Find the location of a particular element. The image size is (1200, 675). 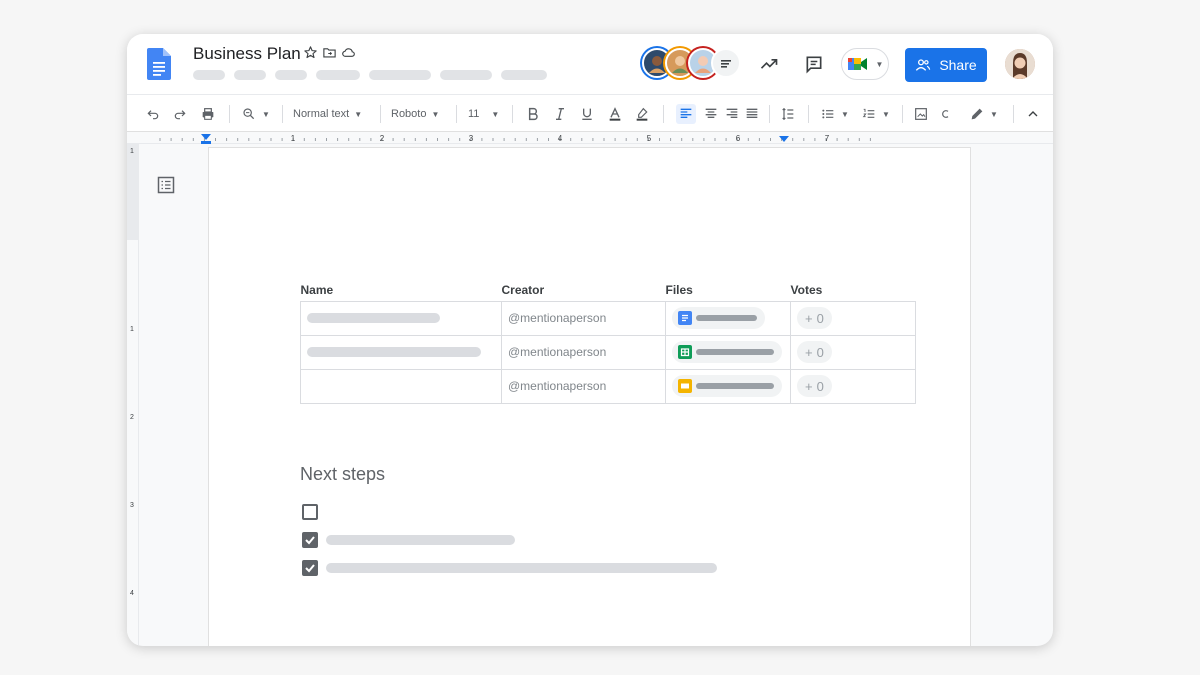

font-size-select: 11 ▼ is located at coordinates (483, 114).